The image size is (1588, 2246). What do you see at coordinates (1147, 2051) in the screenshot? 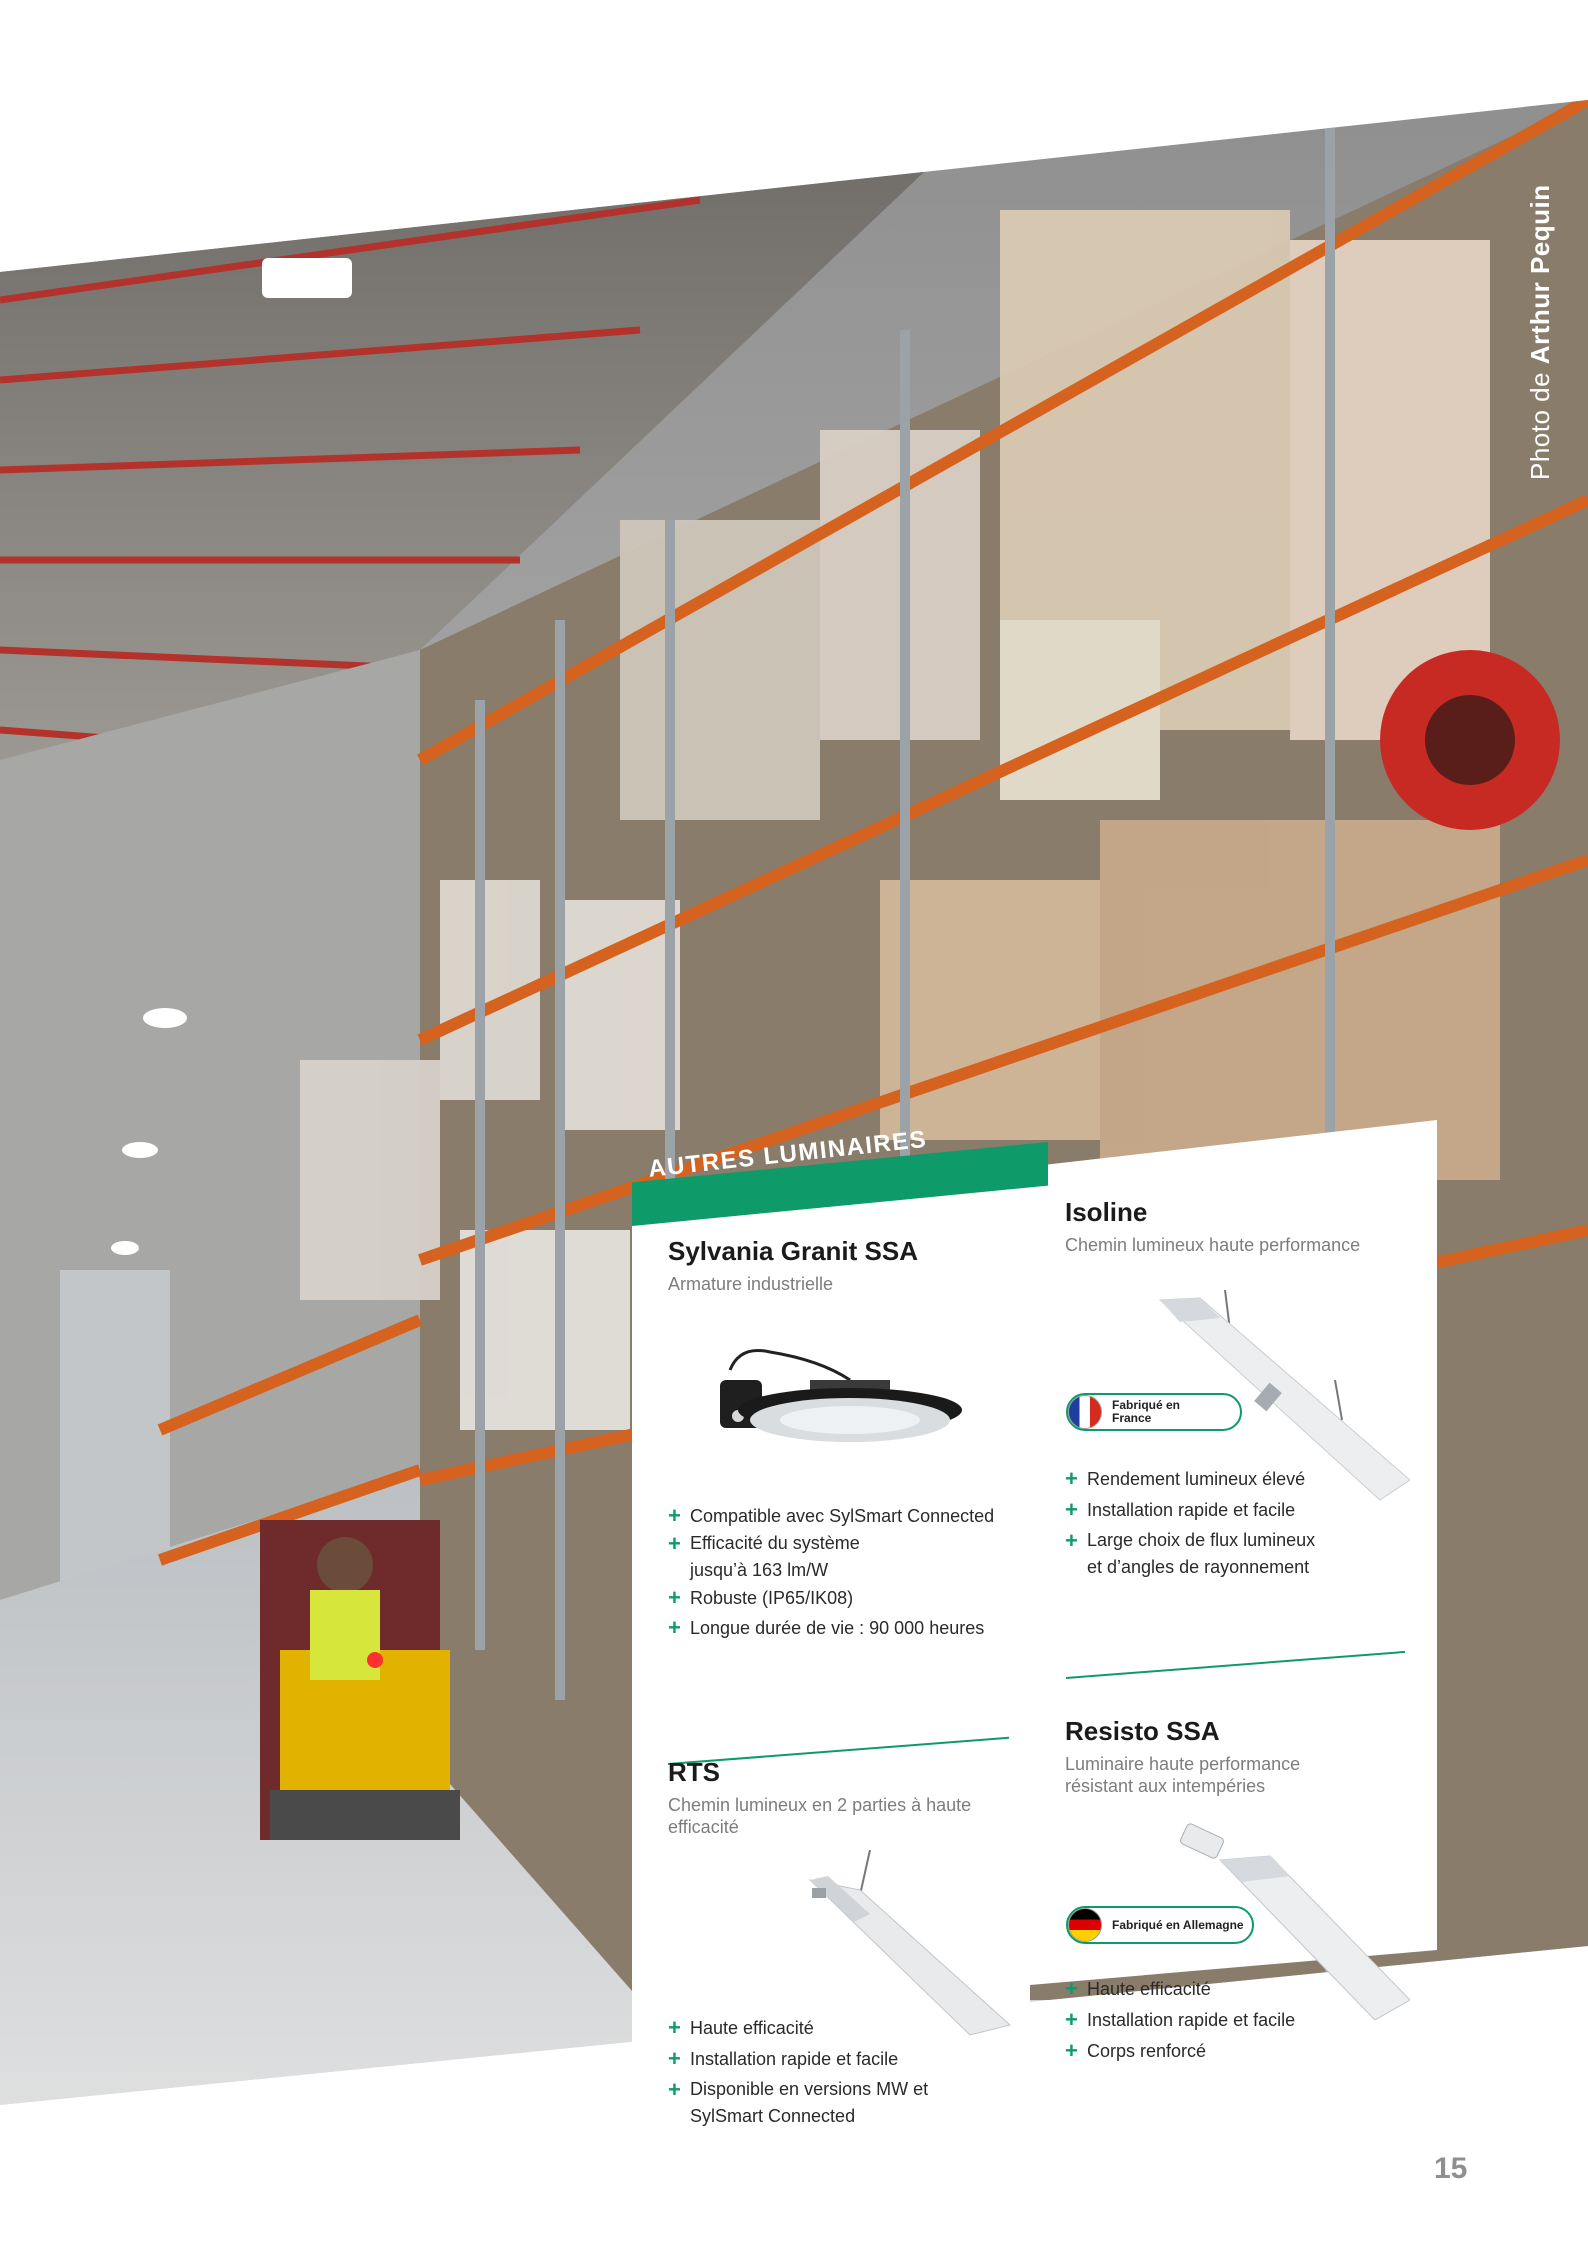
I see `feature-text: Corps renforcé` at bounding box center [1147, 2051].